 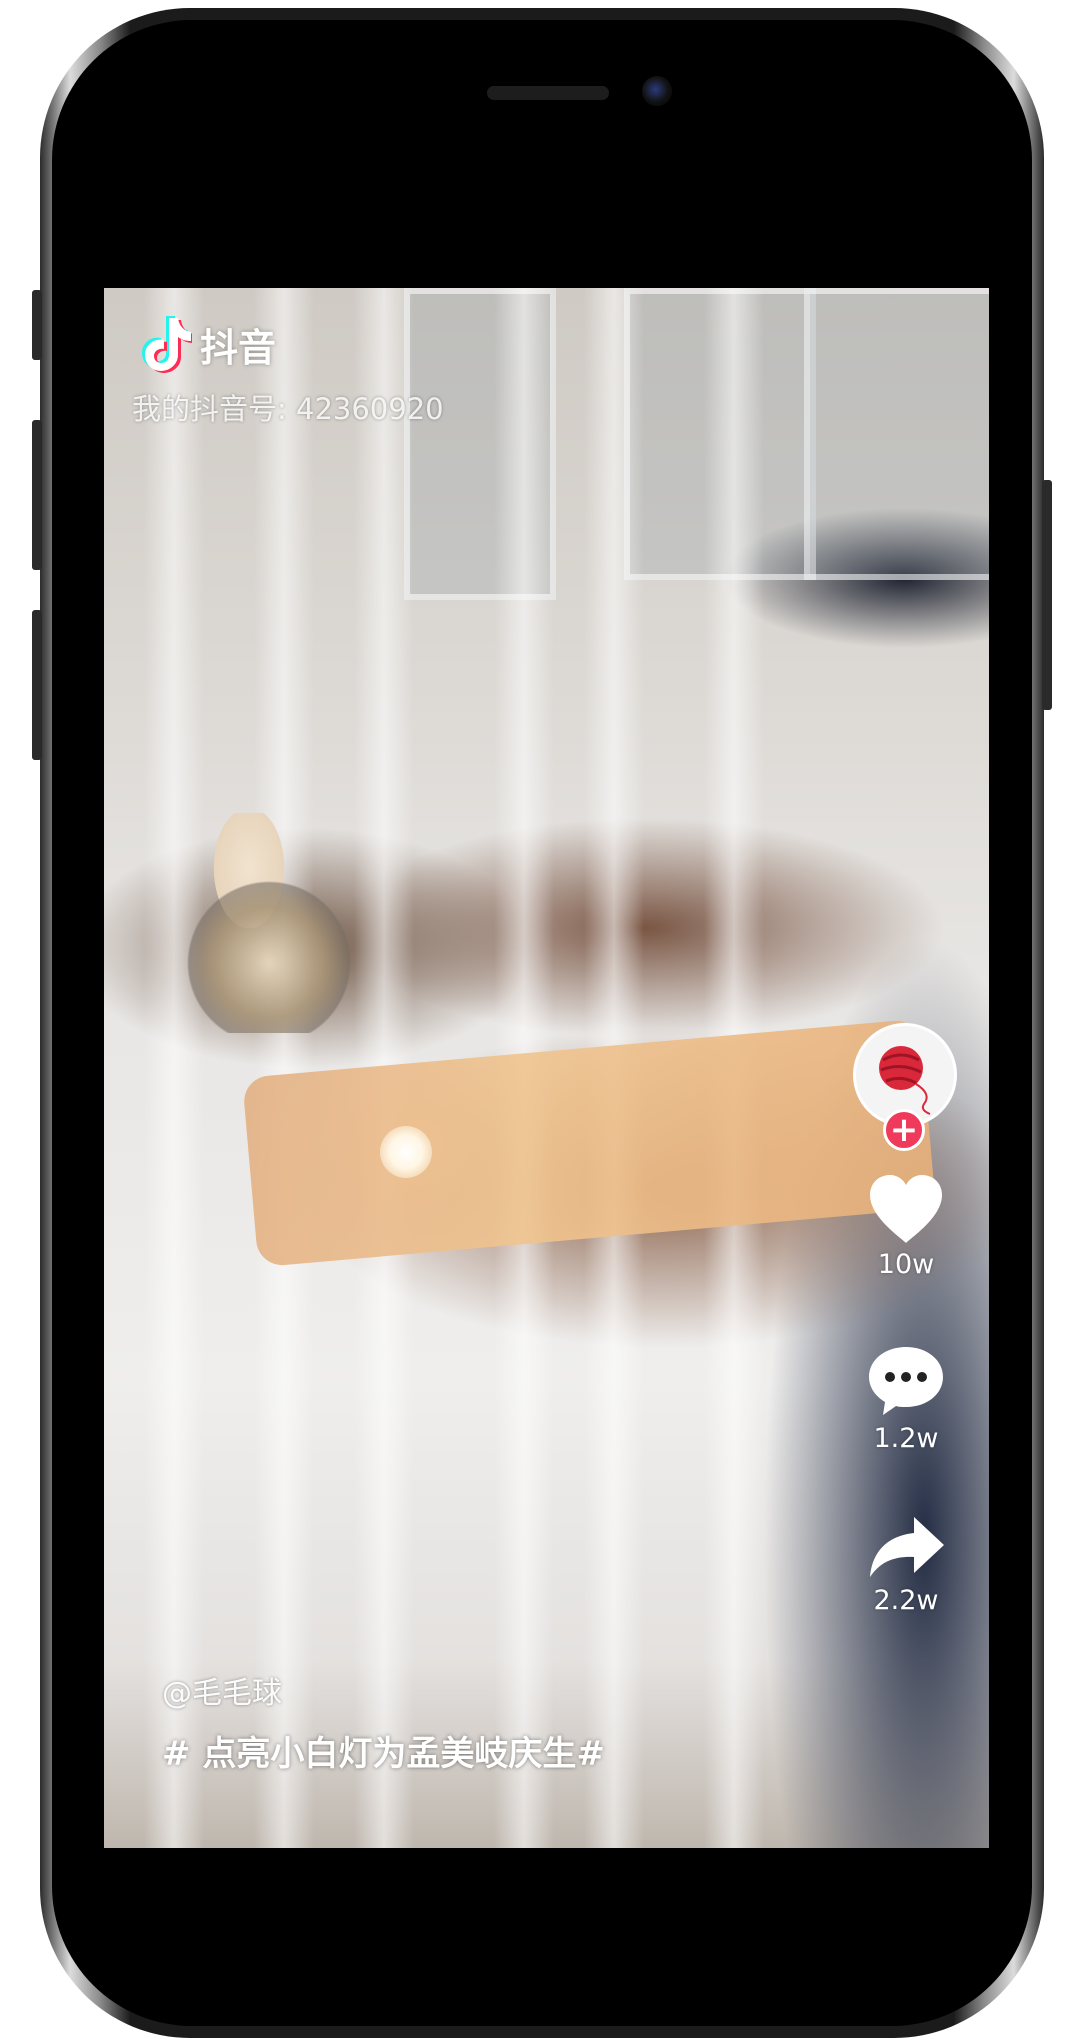 What do you see at coordinates (406, 1152) in the screenshot?
I see `flashlight-glow` at bounding box center [406, 1152].